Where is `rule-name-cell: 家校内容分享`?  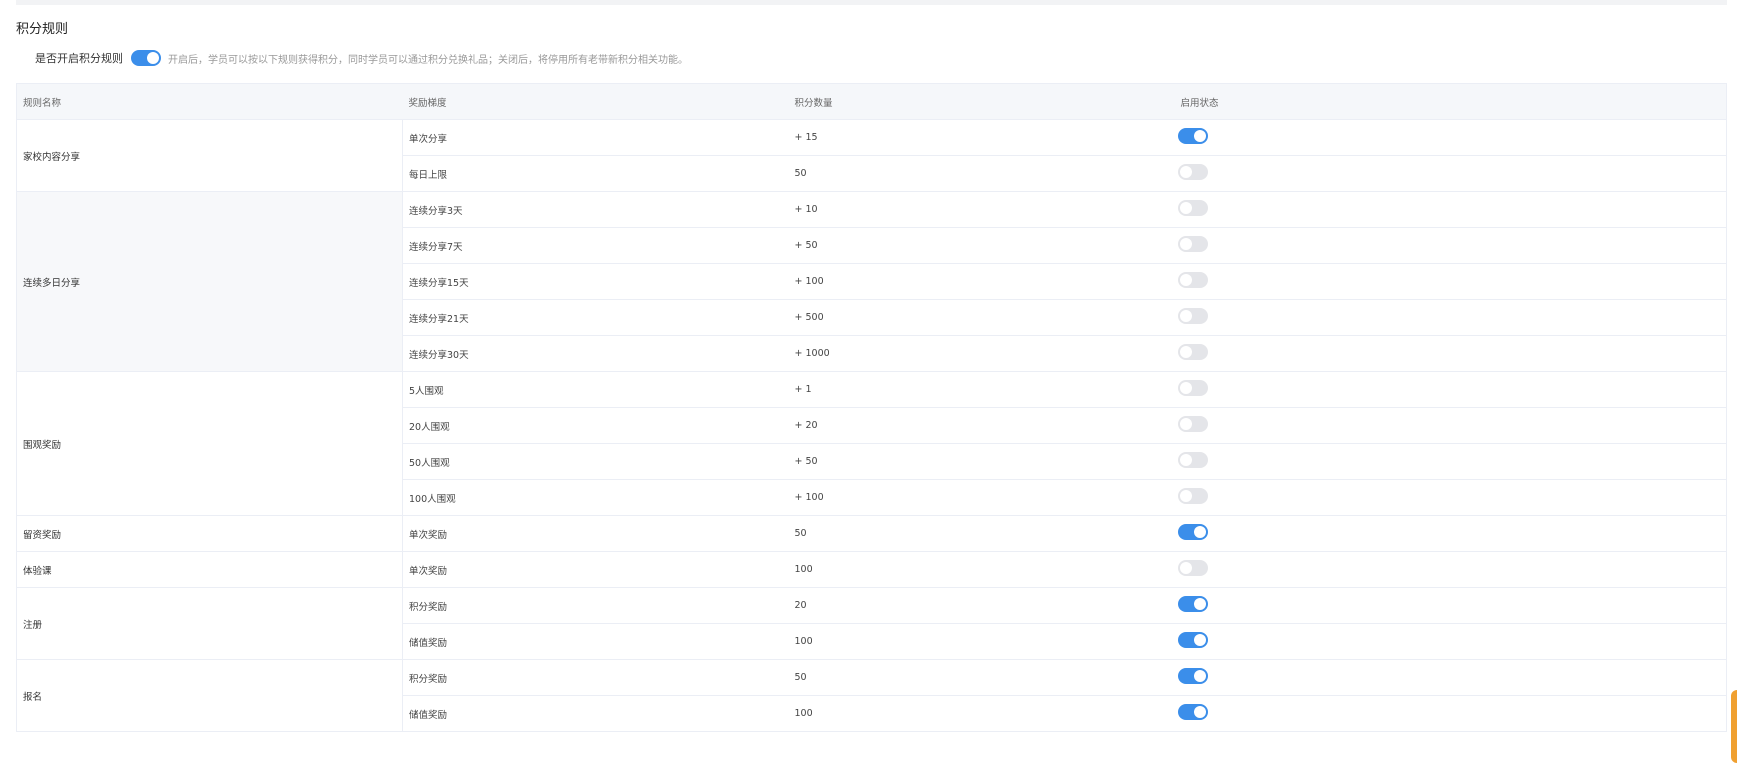 rule-name-cell: 家校内容分享 is located at coordinates (209, 155).